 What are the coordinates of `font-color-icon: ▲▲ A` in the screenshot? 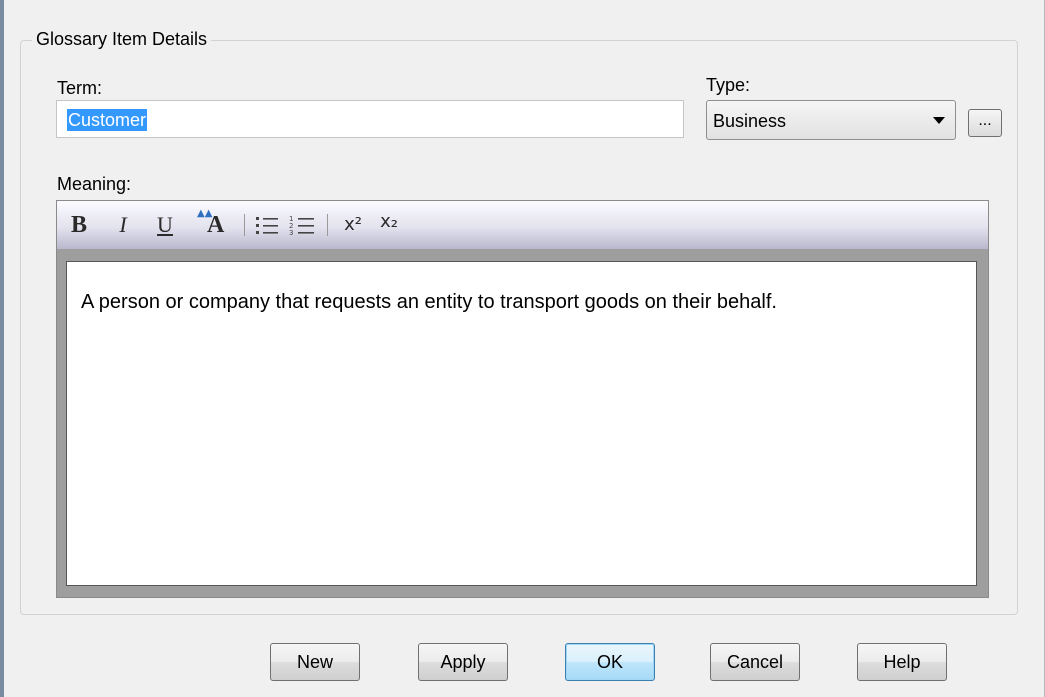 It's located at (211, 223).